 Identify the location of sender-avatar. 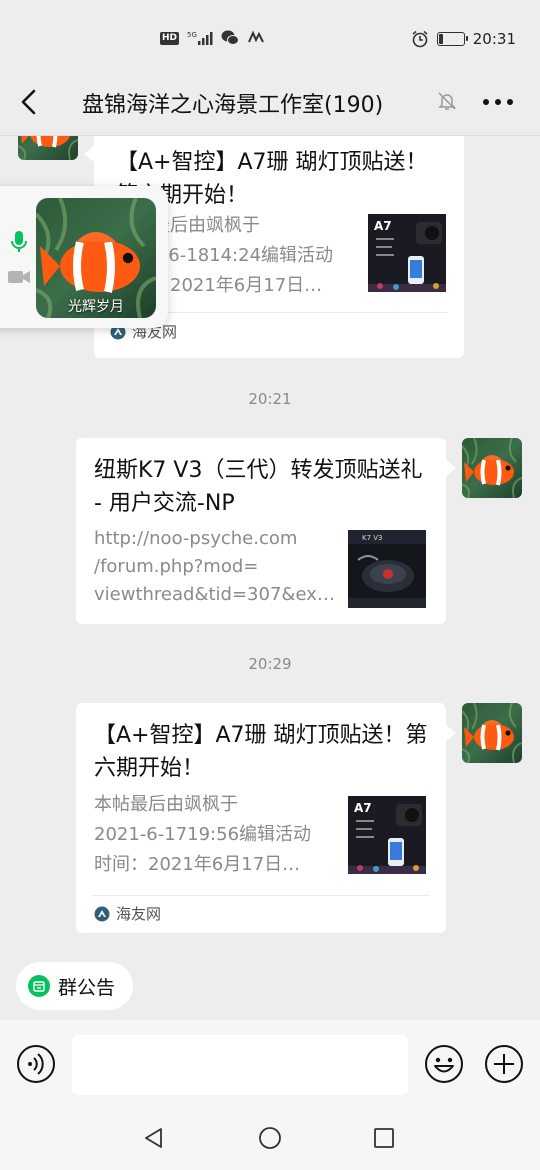
(48, 148).